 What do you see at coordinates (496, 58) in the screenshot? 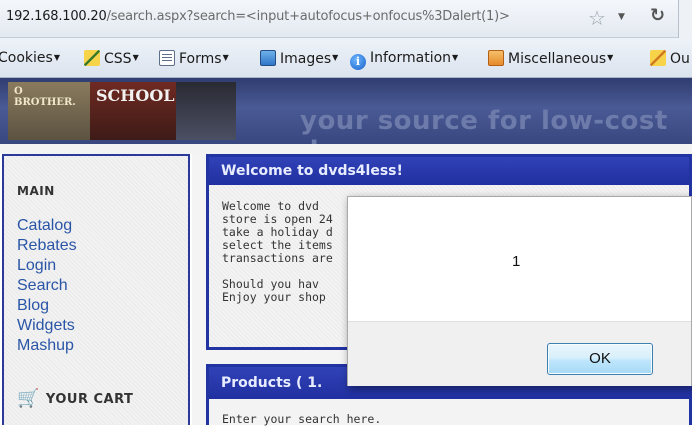
I see `toolbox-icon` at bounding box center [496, 58].